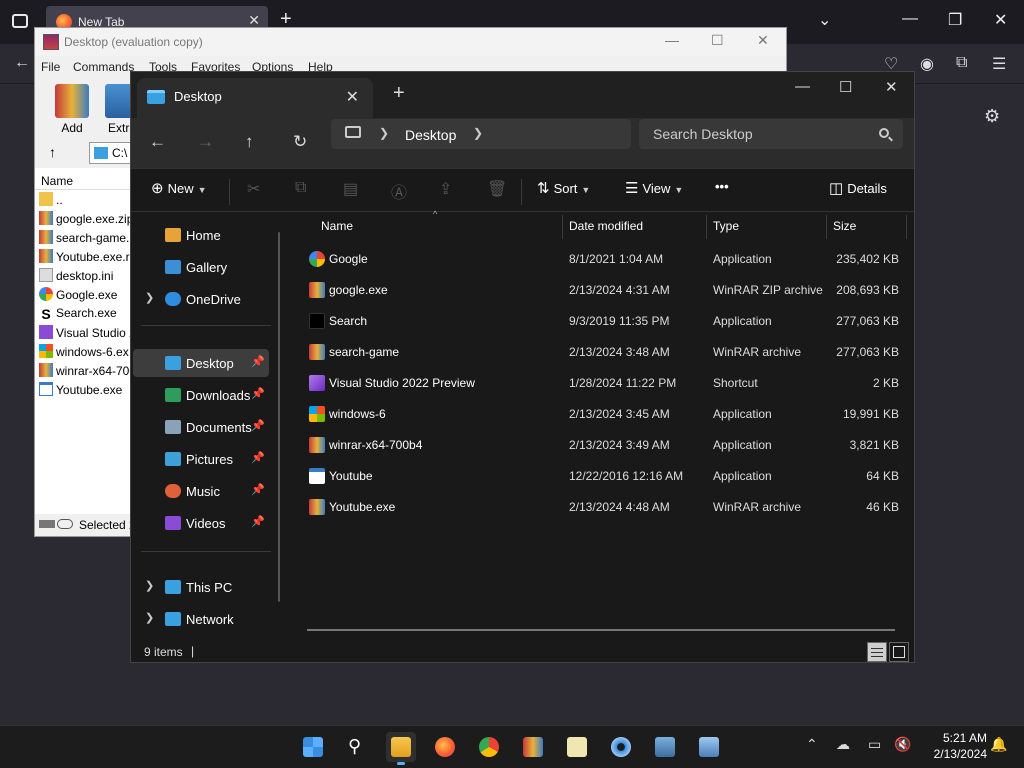  Describe the element at coordinates (85, 313) in the screenshot. I see `list-item: S Search.exe` at that location.